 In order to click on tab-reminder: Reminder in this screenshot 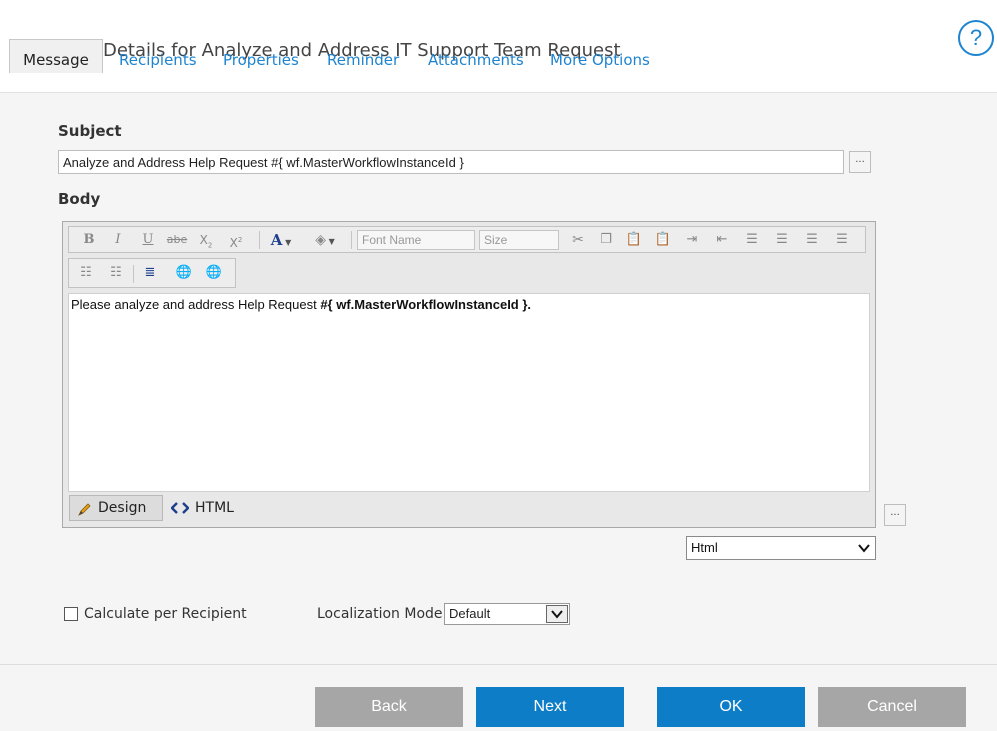, I will do `click(363, 60)`.